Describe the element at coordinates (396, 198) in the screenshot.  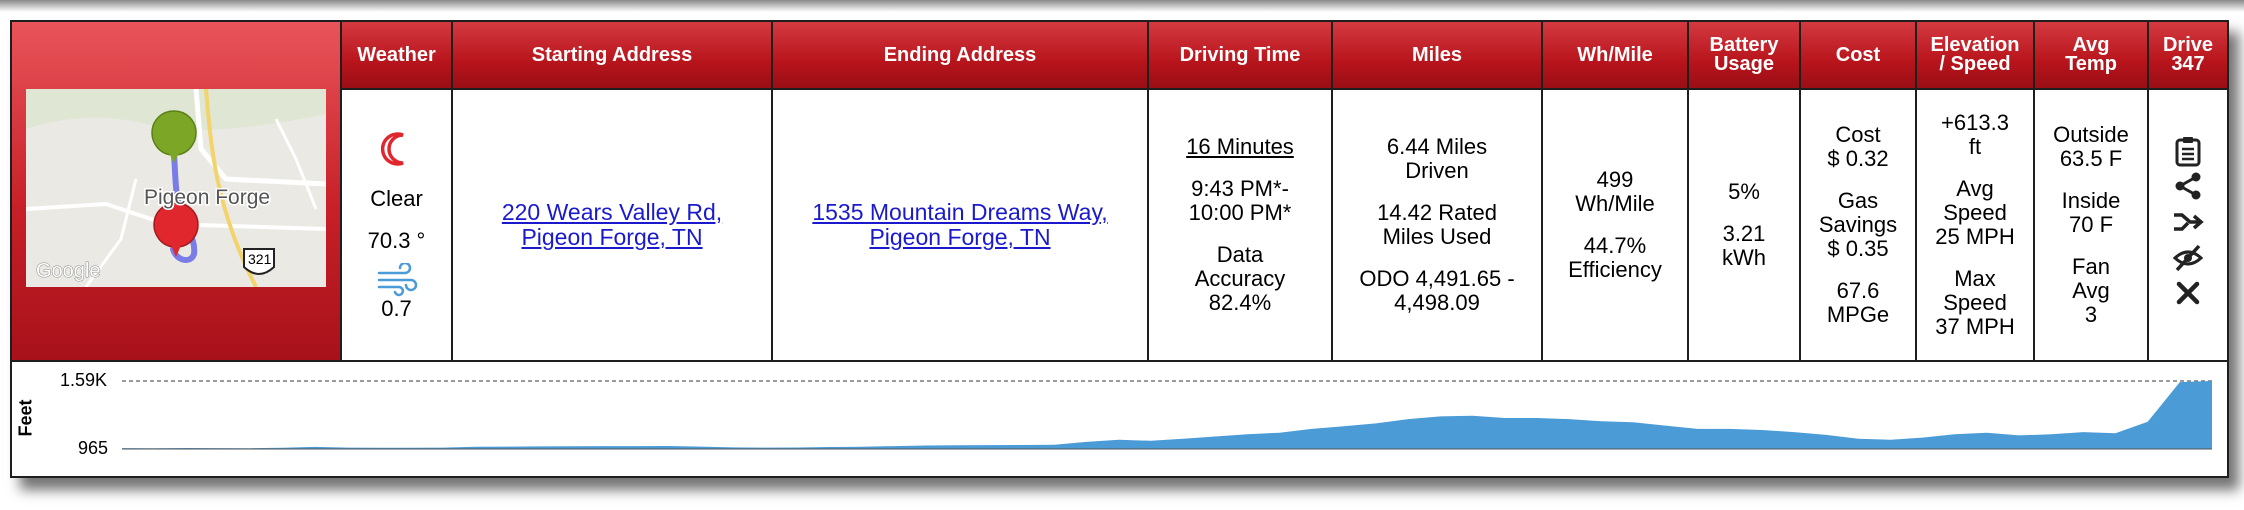
I see `weather-condition: Clear` at that location.